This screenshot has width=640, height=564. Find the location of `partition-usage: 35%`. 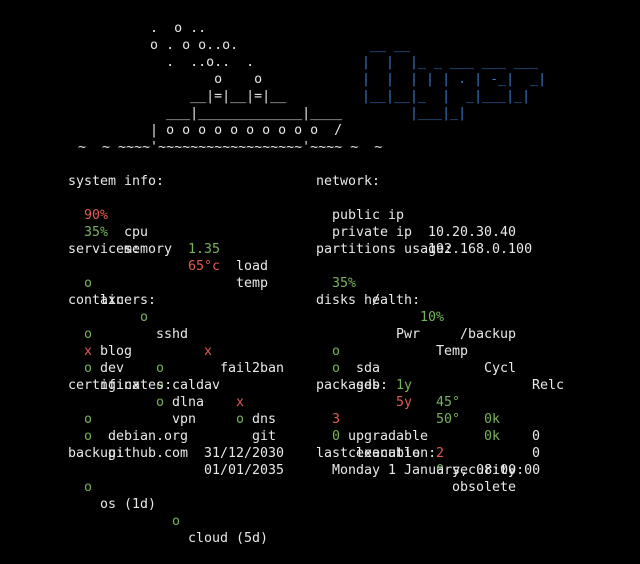

partition-usage: 35% is located at coordinates (344, 283).